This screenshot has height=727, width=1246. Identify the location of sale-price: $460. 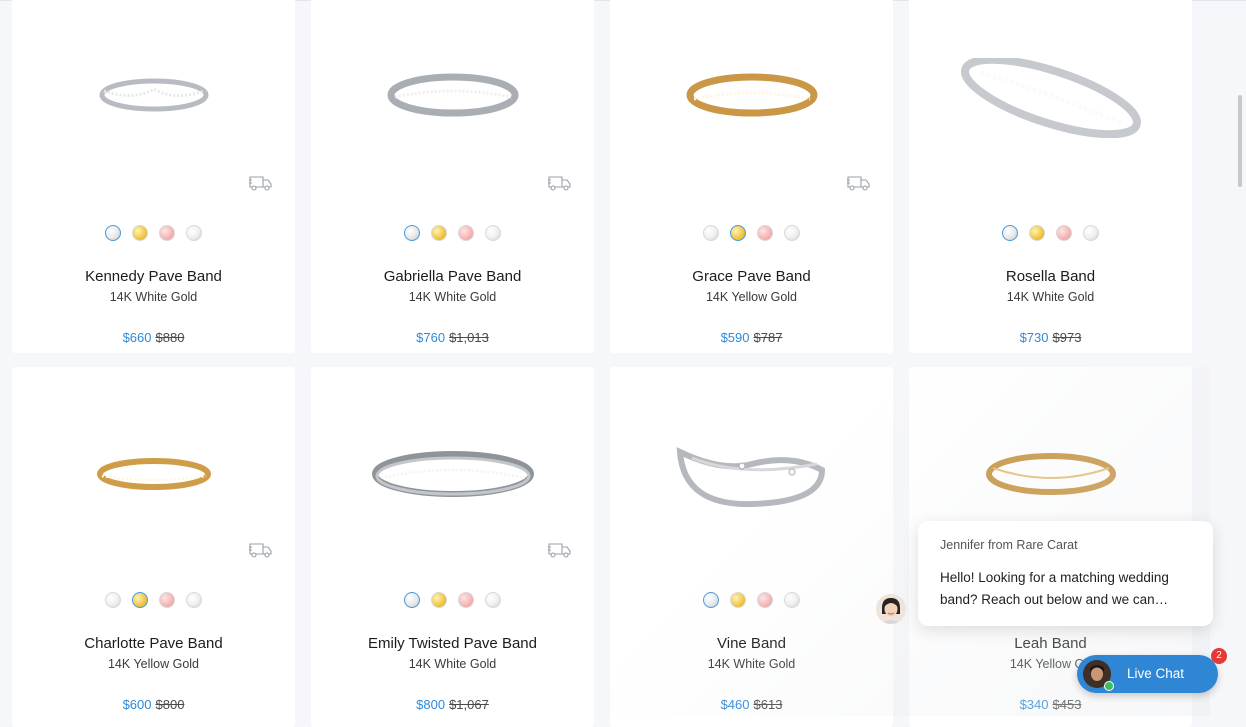
(735, 704).